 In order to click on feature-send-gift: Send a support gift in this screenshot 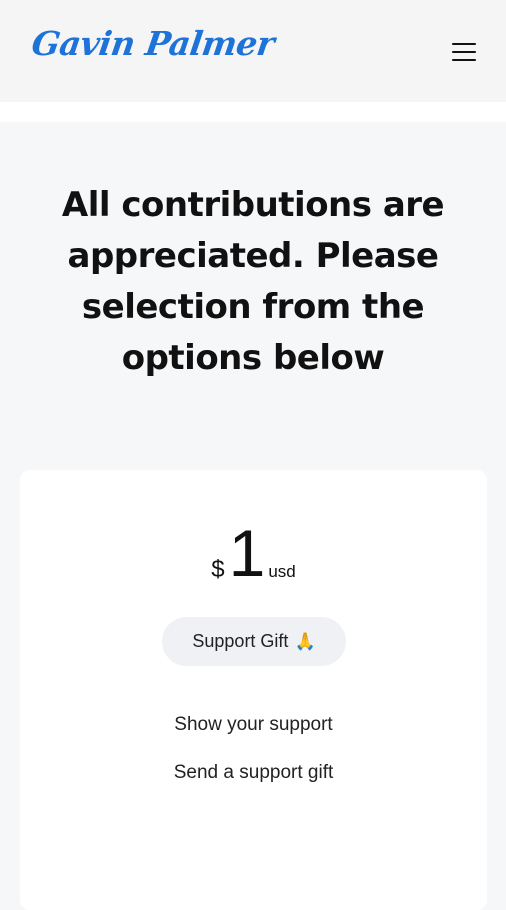, I will do `click(253, 772)`.